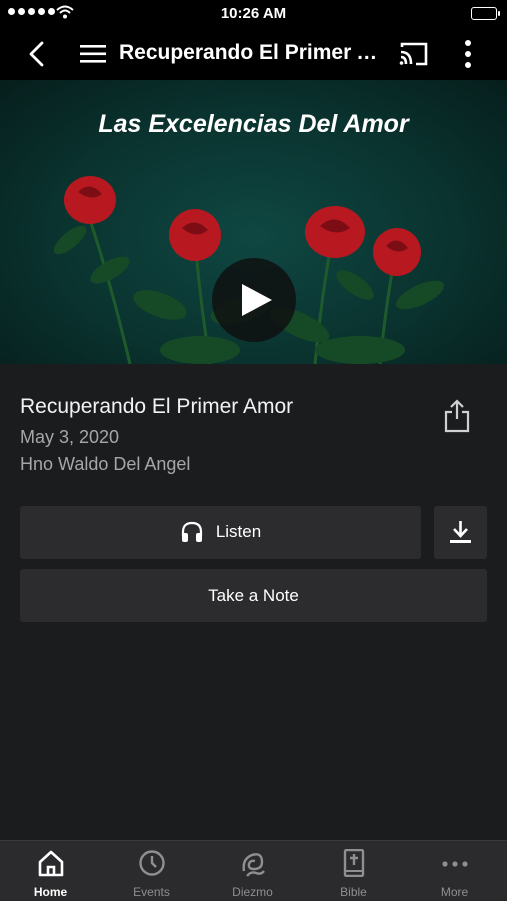 The image size is (507, 901). Describe the element at coordinates (485, 13) in the screenshot. I see `battery-icon` at that location.